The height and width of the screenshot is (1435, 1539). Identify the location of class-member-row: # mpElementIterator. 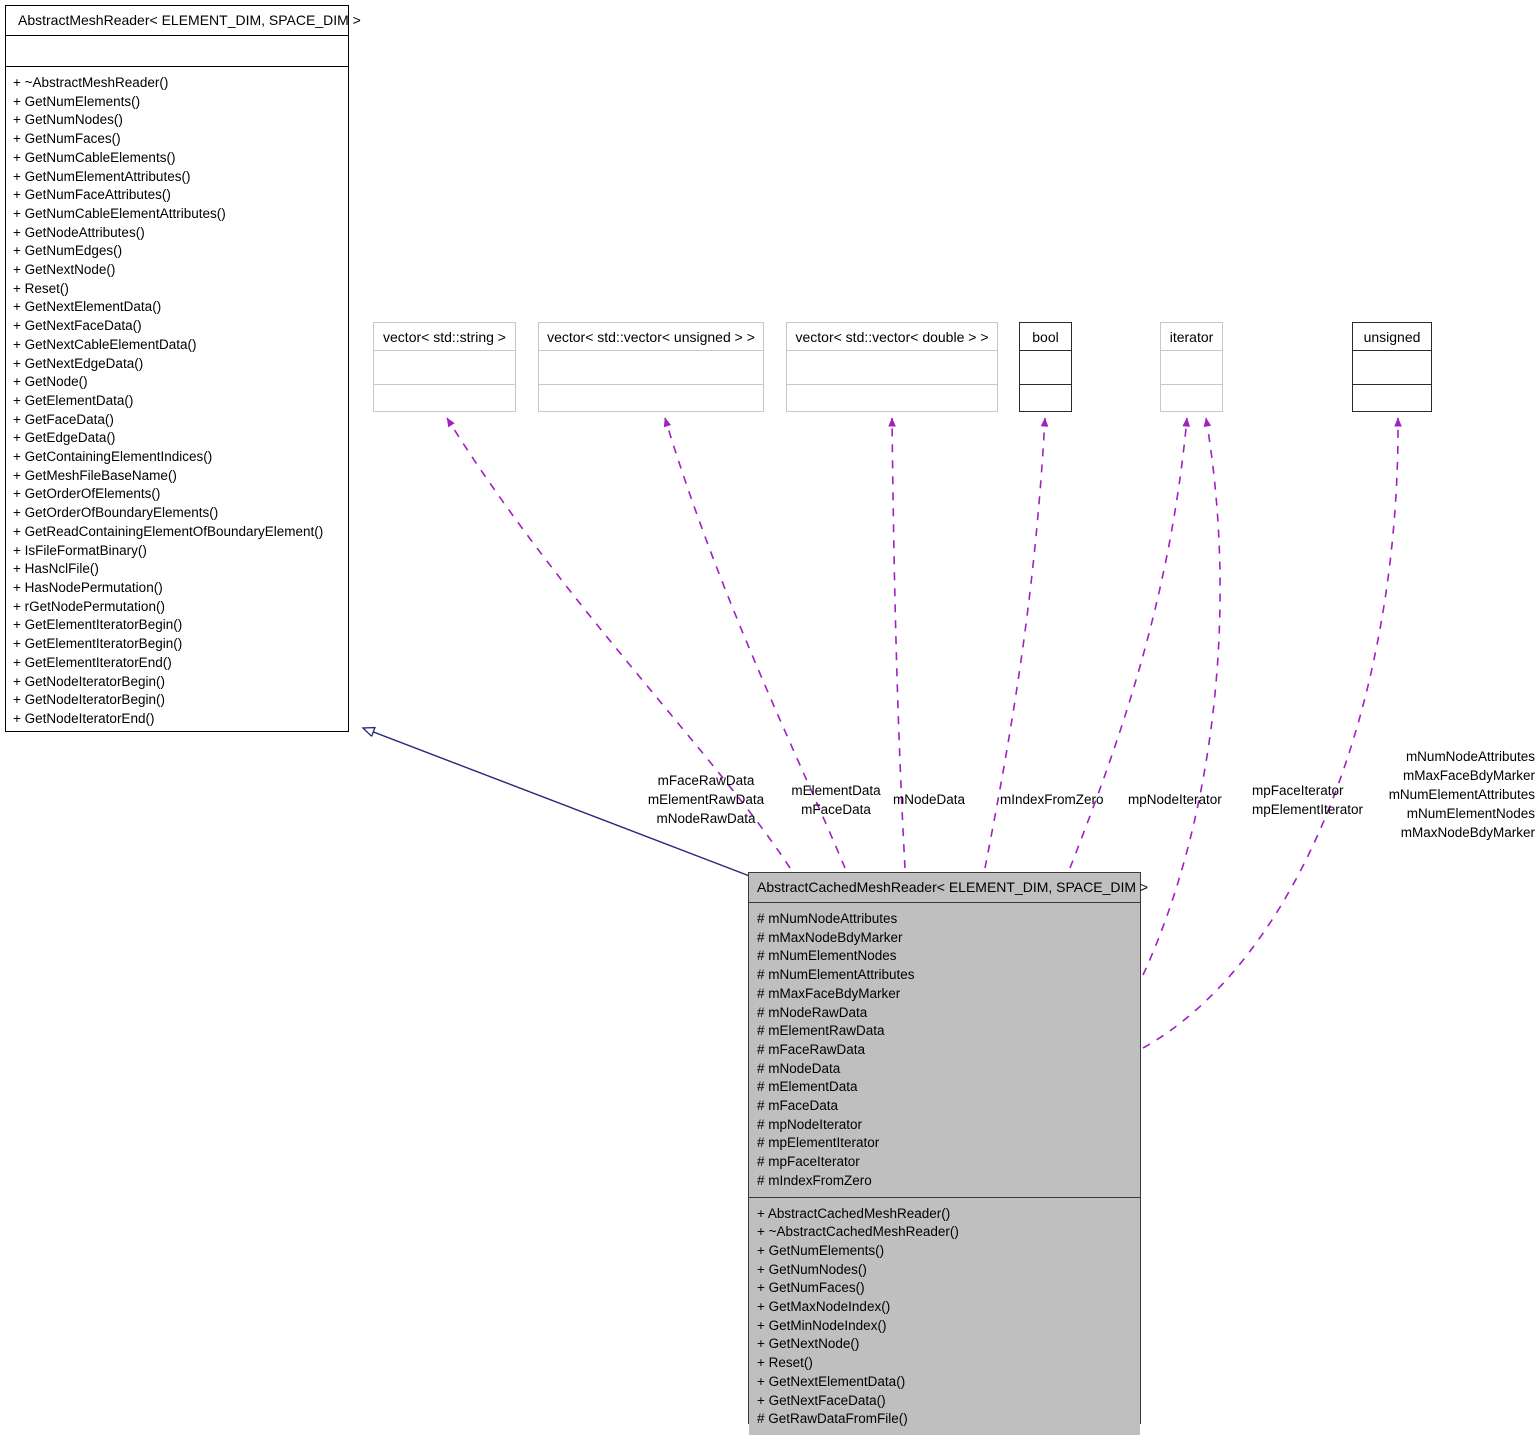
(818, 1143).